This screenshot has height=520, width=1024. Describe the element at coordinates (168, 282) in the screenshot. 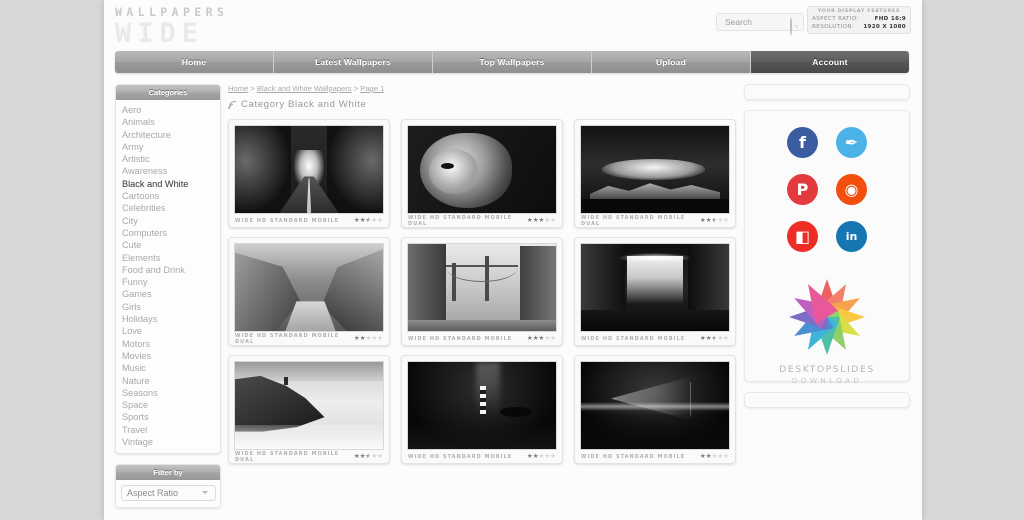

I see `sidebar-item-funny: Funny` at that location.